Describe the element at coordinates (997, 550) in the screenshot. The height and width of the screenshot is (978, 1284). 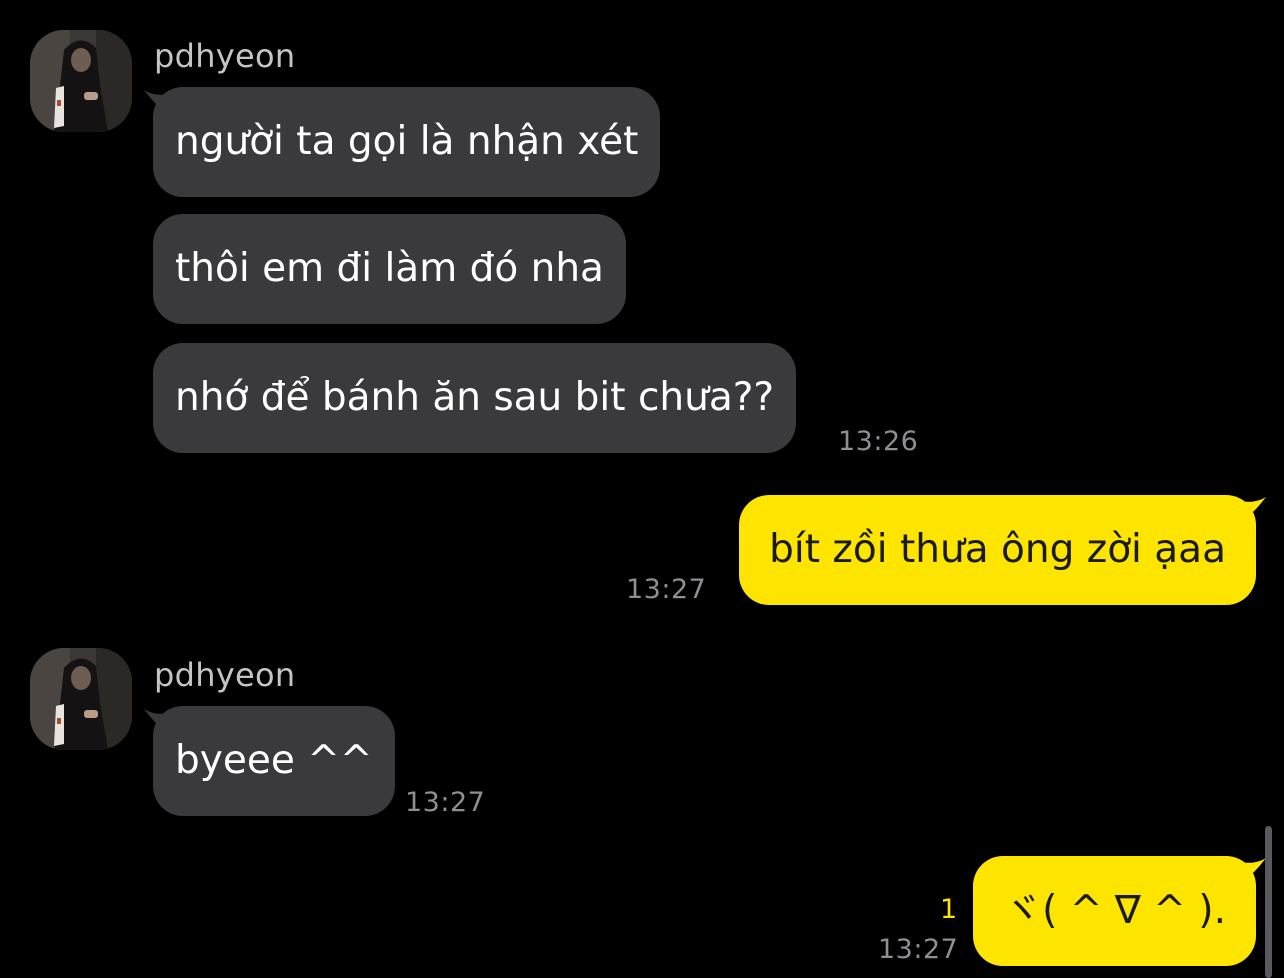
I see `outgoing-message-bubble: bít zồi thưa ông zời ạaa` at that location.